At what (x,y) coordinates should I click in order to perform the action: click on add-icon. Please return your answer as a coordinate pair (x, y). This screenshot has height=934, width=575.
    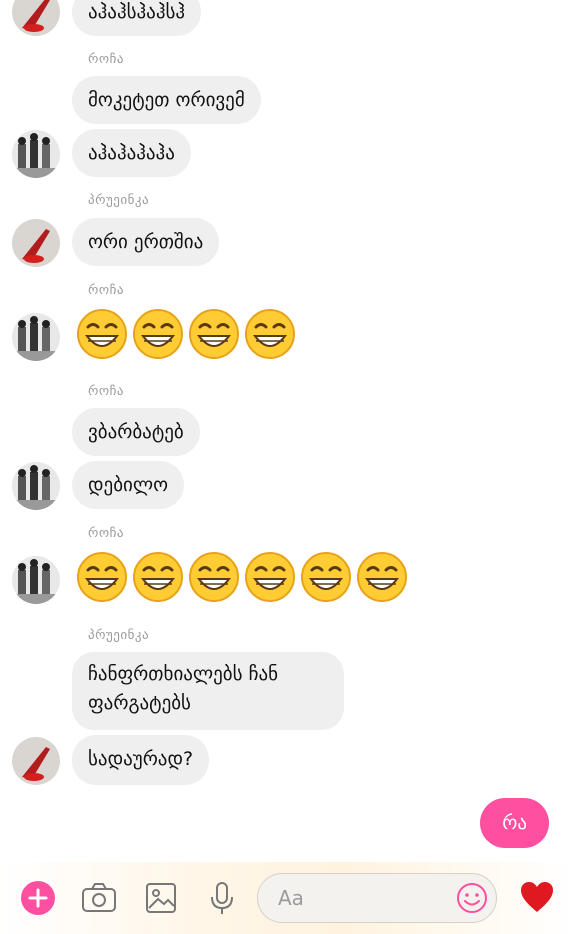
    Looking at the image, I should click on (38, 898).